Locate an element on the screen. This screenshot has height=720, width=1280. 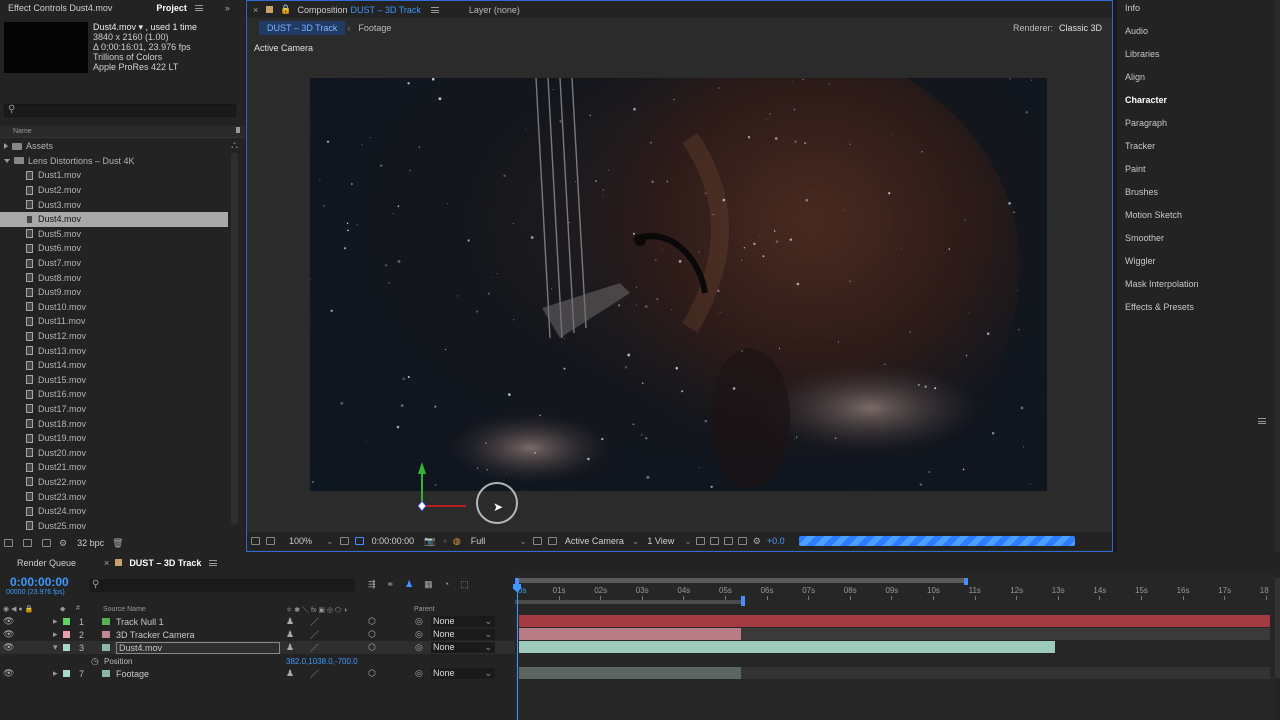
views-chevron-icon: ⌄ is located at coordinates (688, 541).